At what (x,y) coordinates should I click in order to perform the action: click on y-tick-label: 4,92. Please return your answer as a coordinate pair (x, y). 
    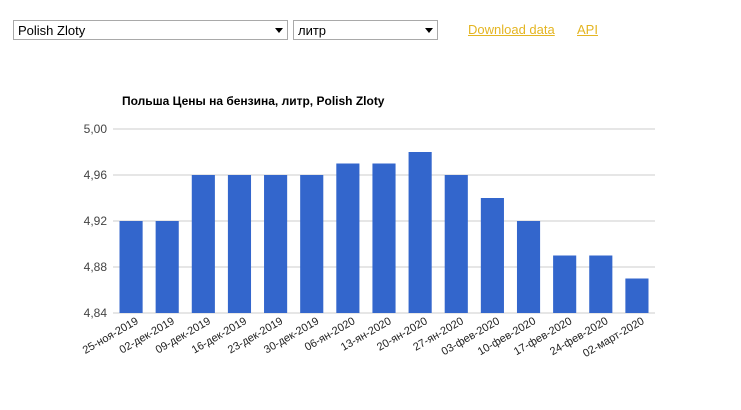
    Looking at the image, I should click on (96, 221).